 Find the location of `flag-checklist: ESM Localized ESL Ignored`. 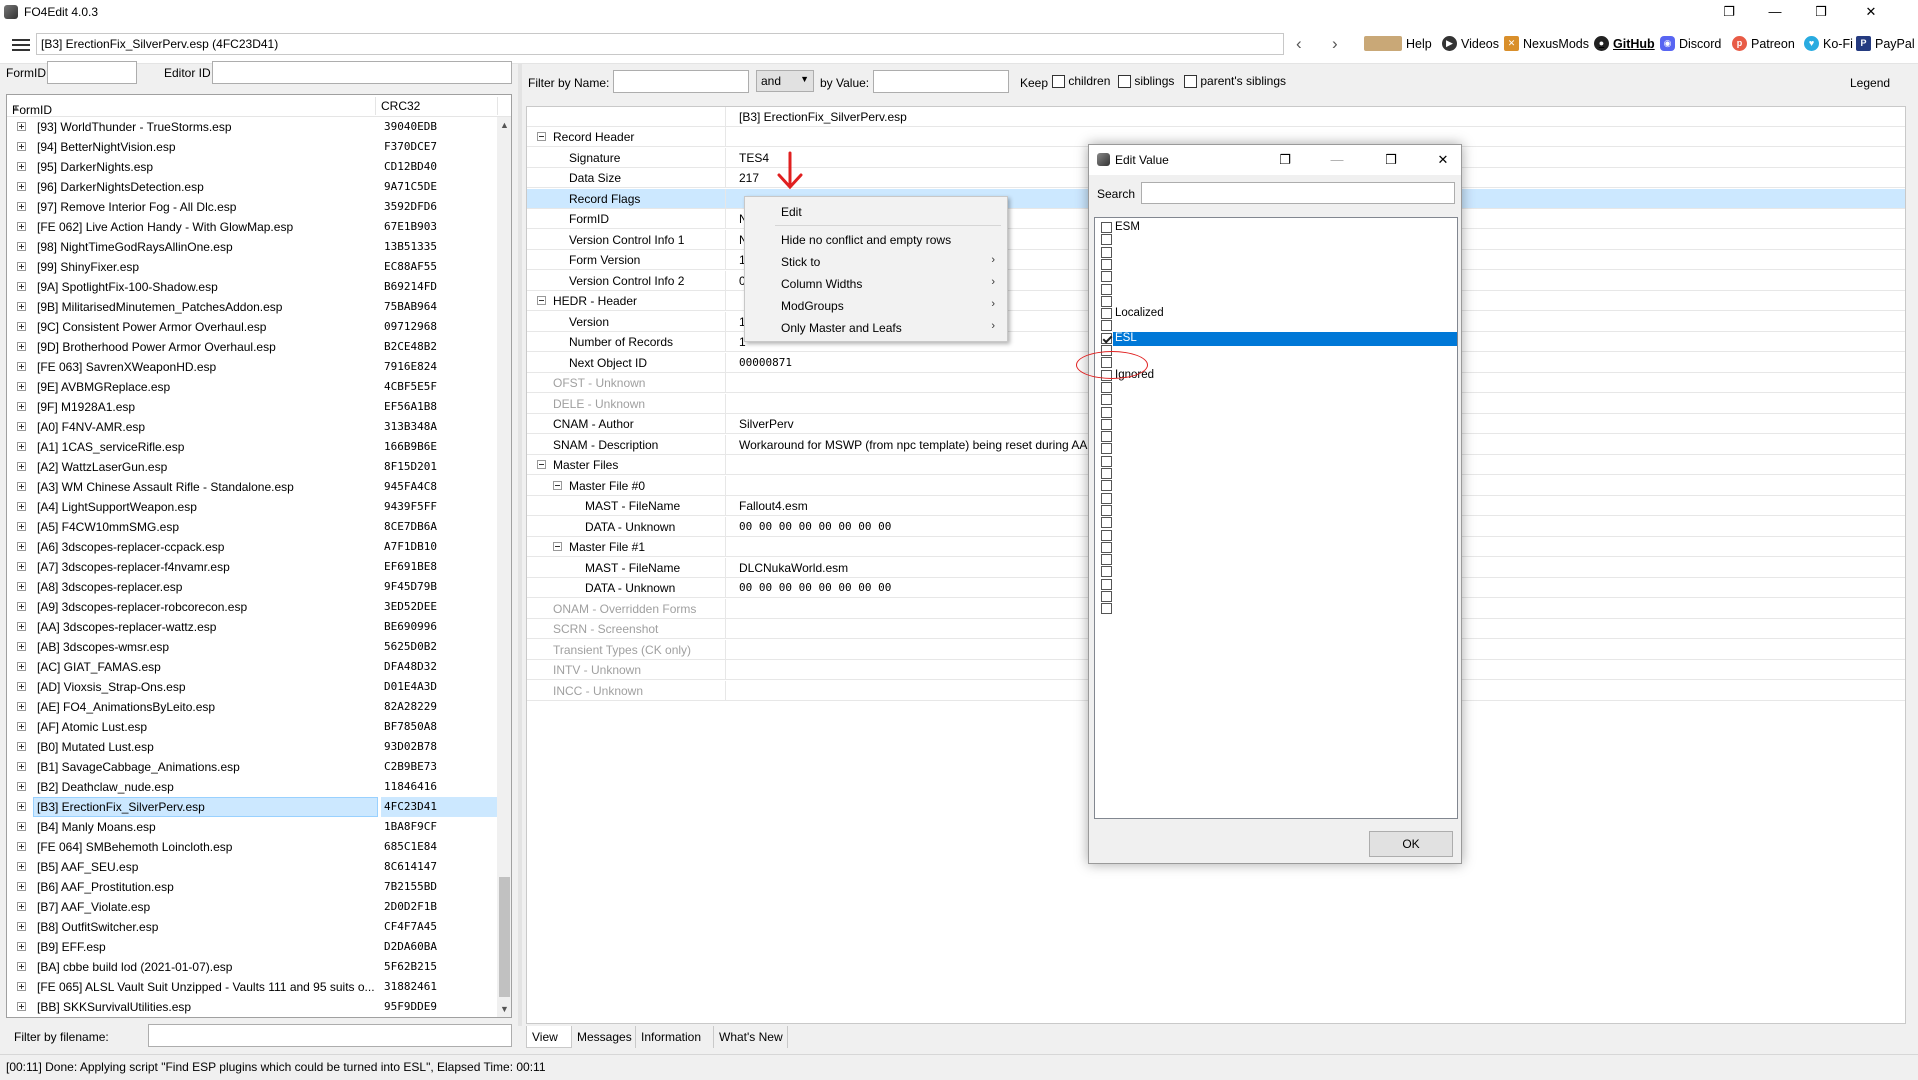

flag-checklist: ESM Localized ESL Ignored is located at coordinates (1276, 518).